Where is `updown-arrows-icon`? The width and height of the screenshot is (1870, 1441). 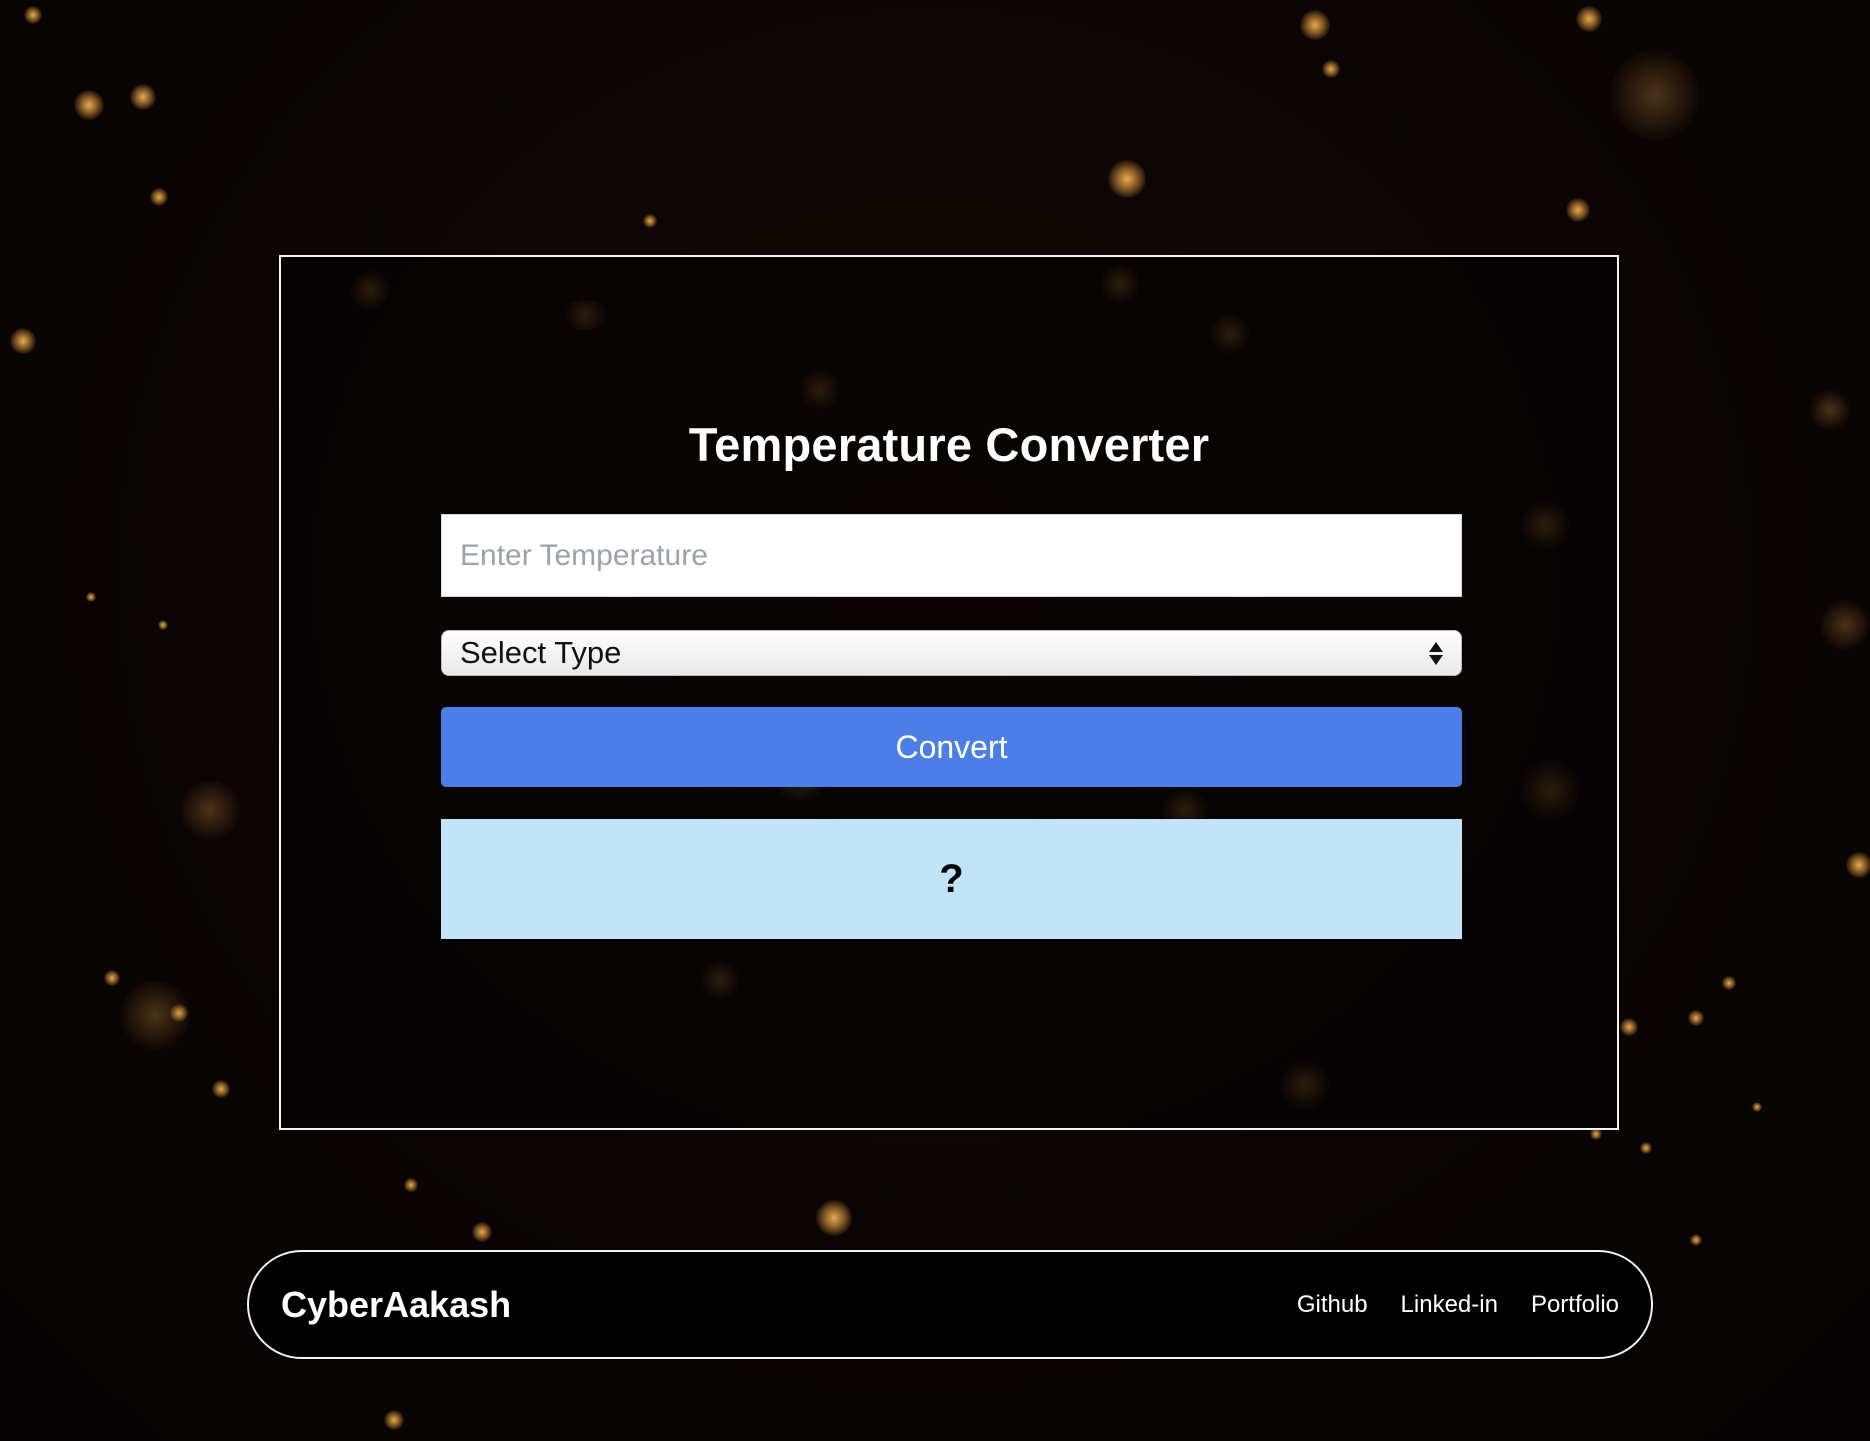
updown-arrows-icon is located at coordinates (1436, 653).